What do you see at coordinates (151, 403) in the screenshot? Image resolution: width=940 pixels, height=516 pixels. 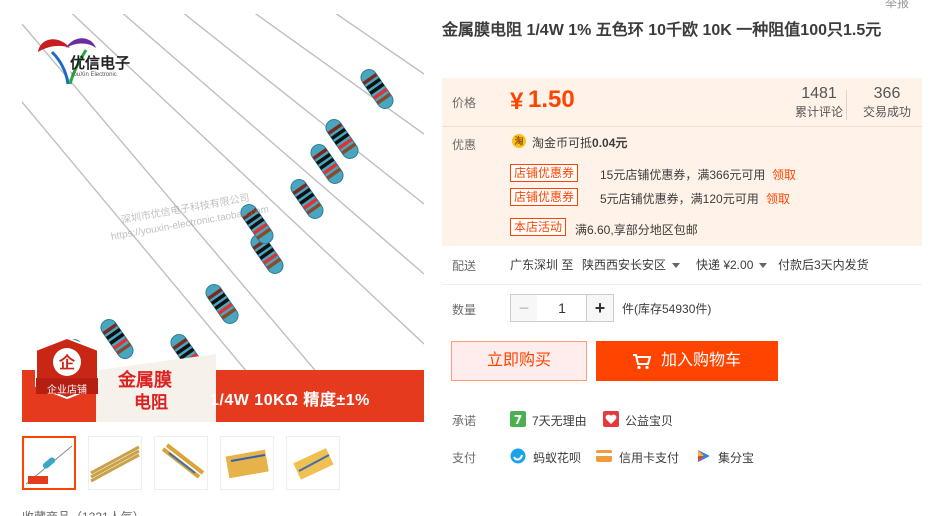 I see `banner-title-2: 电阻` at bounding box center [151, 403].